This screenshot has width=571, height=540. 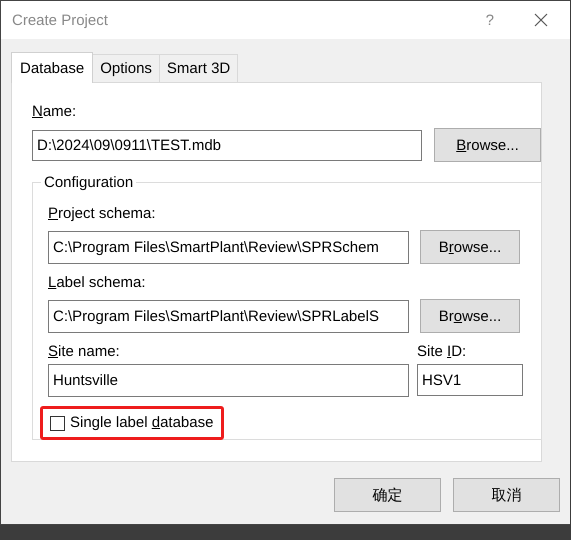 What do you see at coordinates (84, 352) in the screenshot?
I see `field-label: Site name:` at bounding box center [84, 352].